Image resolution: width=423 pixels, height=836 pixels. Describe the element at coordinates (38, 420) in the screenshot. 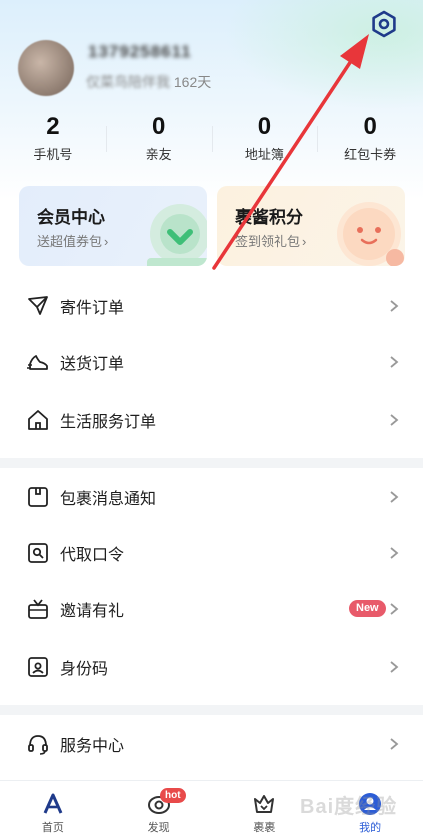

I see `home-icon` at that location.